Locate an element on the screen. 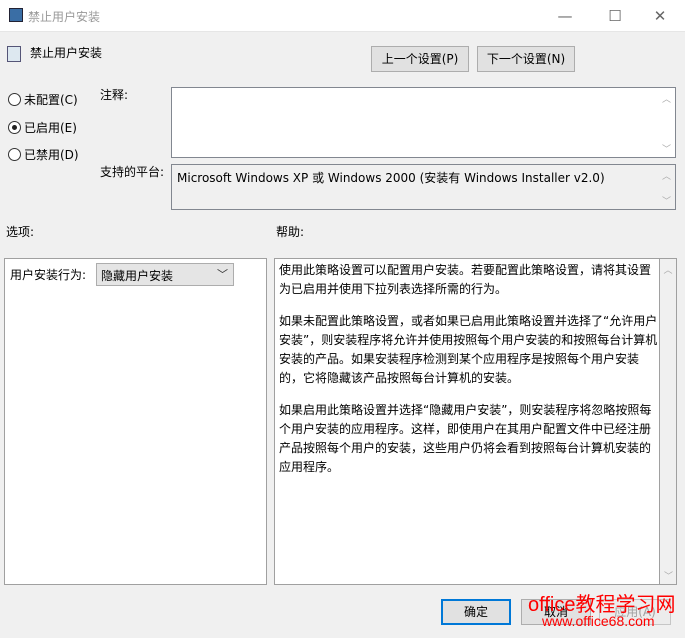  install-behavior-label: 用户安装行为: is located at coordinates (48, 275).